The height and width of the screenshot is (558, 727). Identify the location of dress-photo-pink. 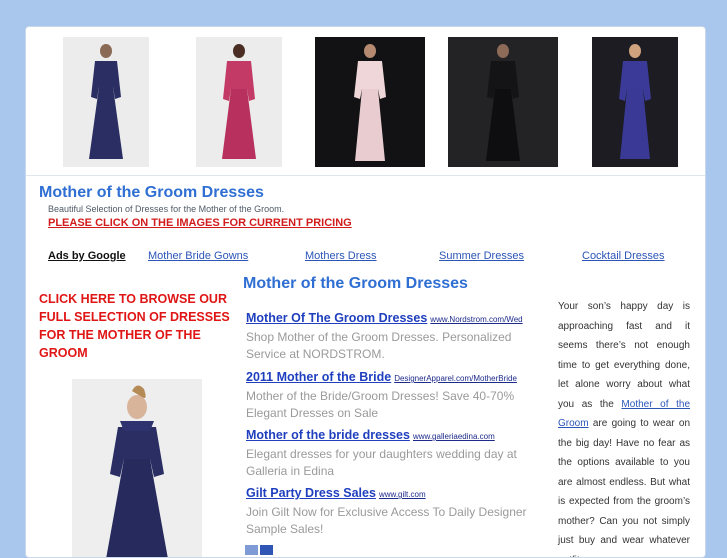
(239, 102).